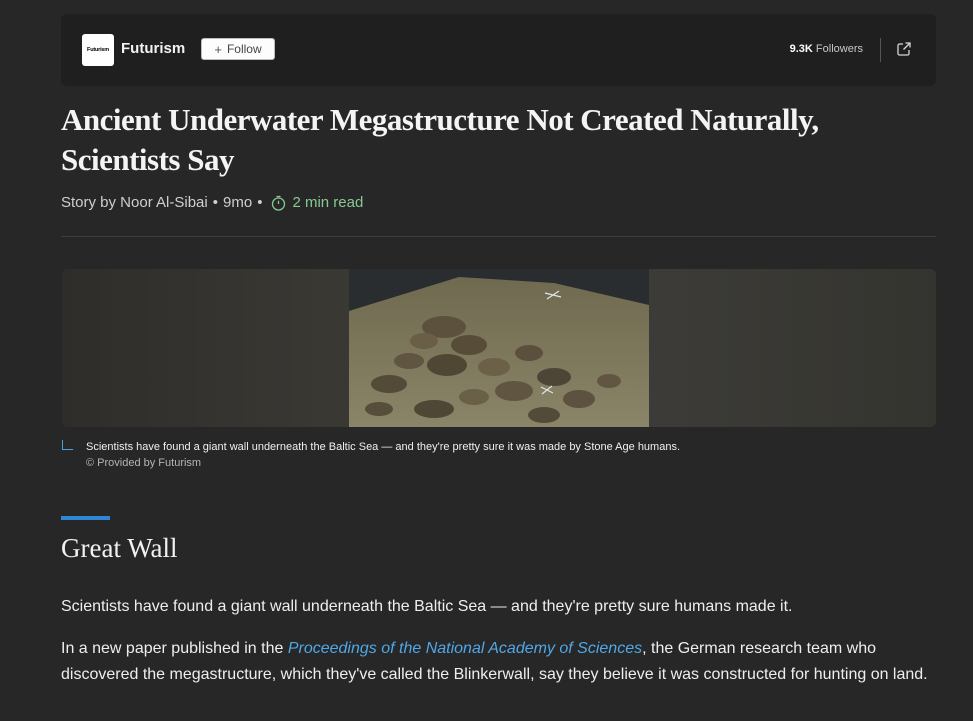 This screenshot has height=721, width=973. What do you see at coordinates (328, 202) in the screenshot?
I see `read-time-label: 2 min read` at bounding box center [328, 202].